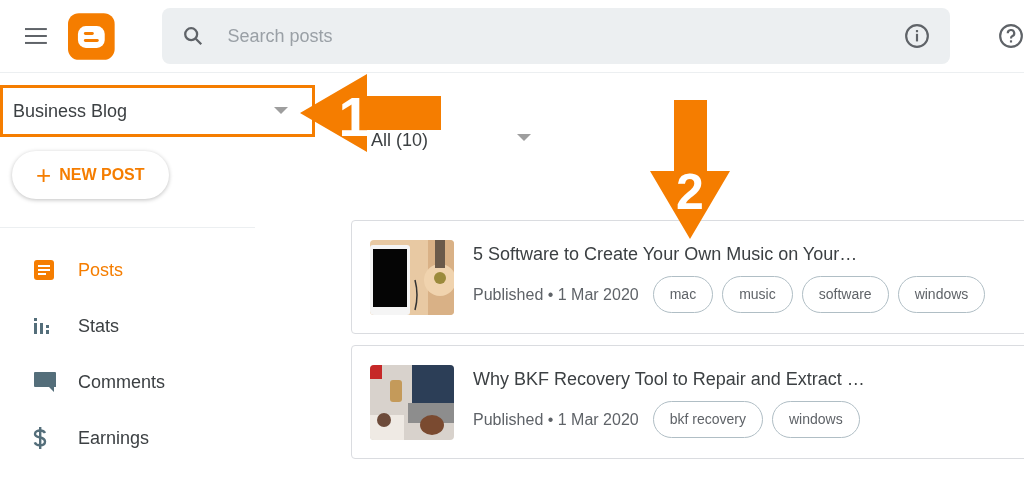 This screenshot has height=477, width=1024. Describe the element at coordinates (444, 140) in the screenshot. I see `filter-dropdown-value: All (10)` at that location.